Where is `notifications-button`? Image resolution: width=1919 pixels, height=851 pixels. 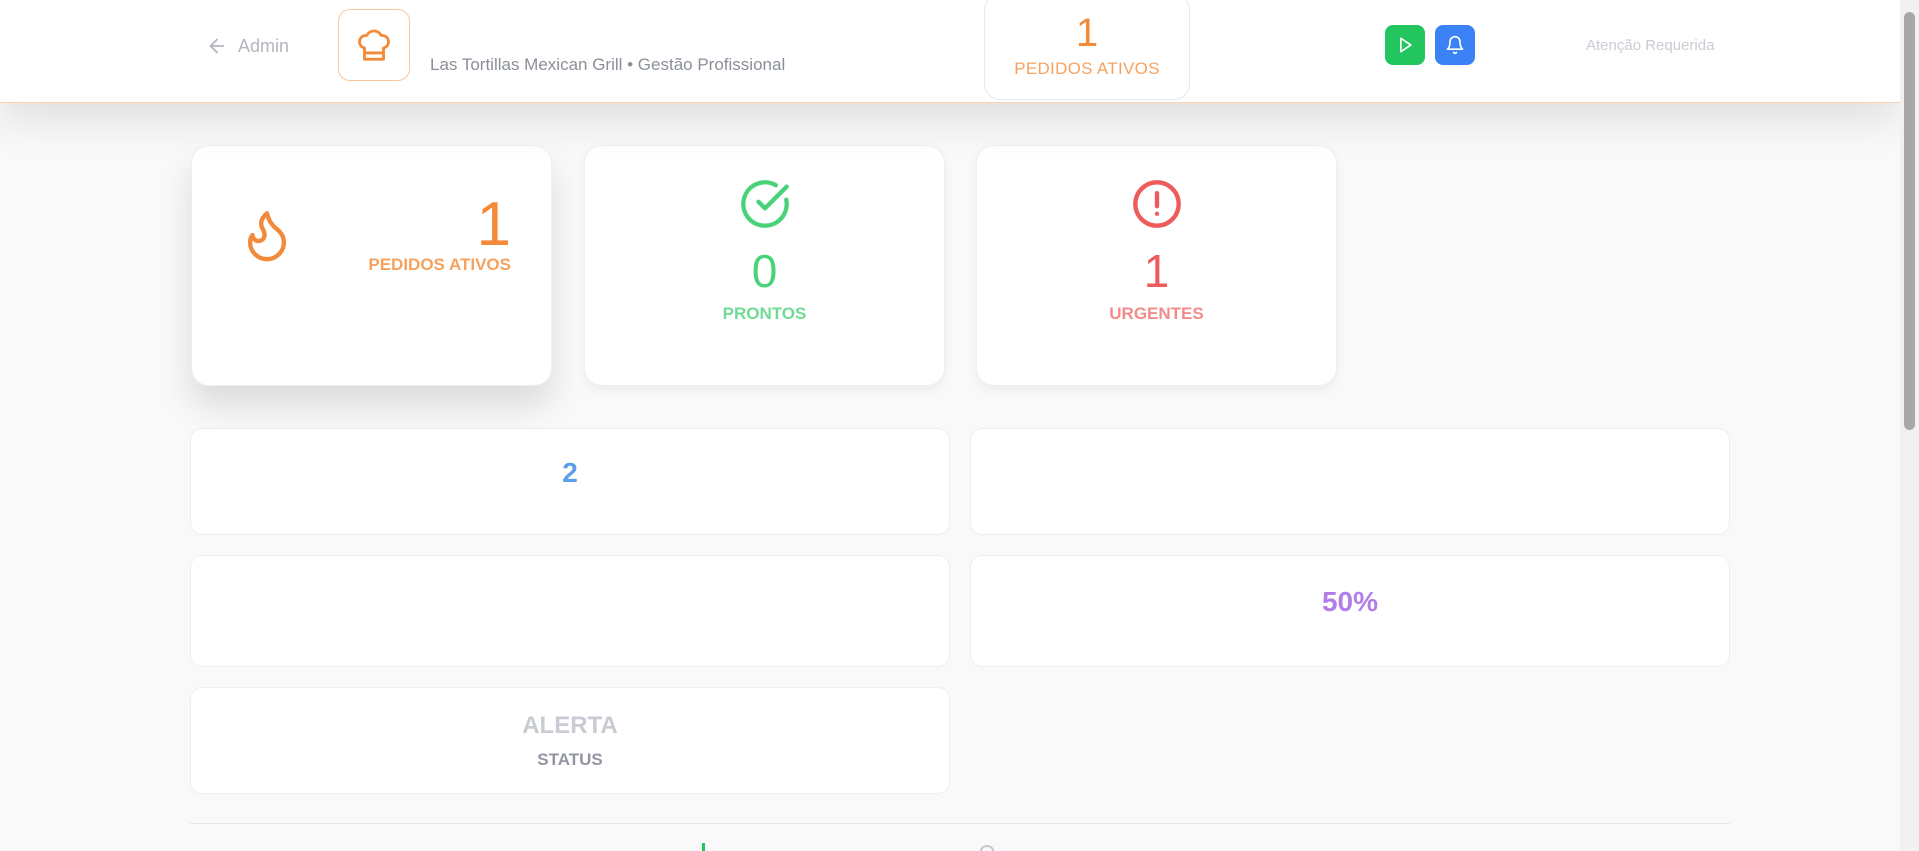
notifications-button is located at coordinates (1455, 45).